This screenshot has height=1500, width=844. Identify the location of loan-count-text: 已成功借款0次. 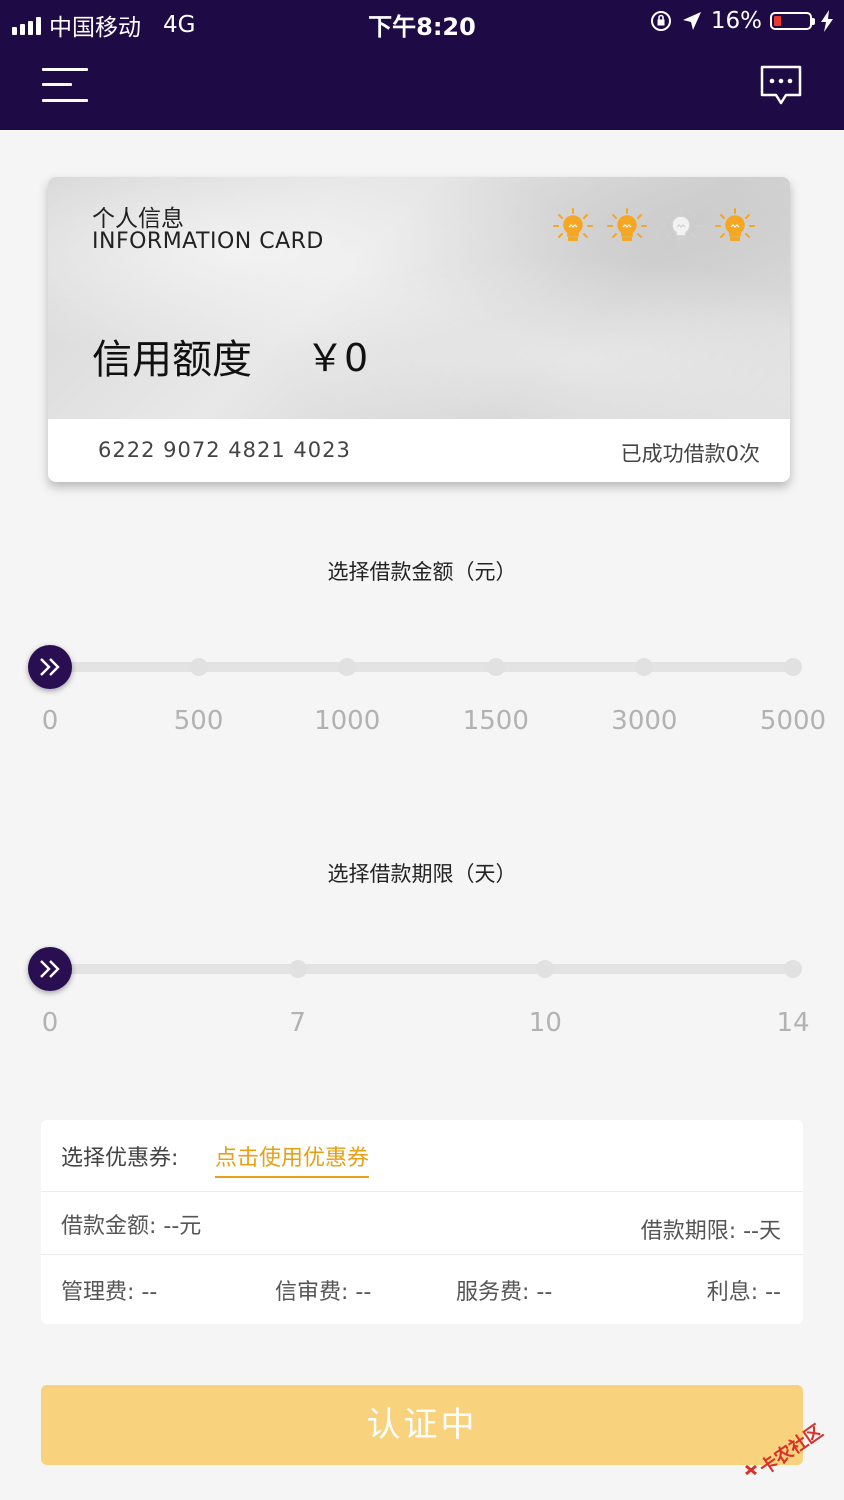
(690, 454).